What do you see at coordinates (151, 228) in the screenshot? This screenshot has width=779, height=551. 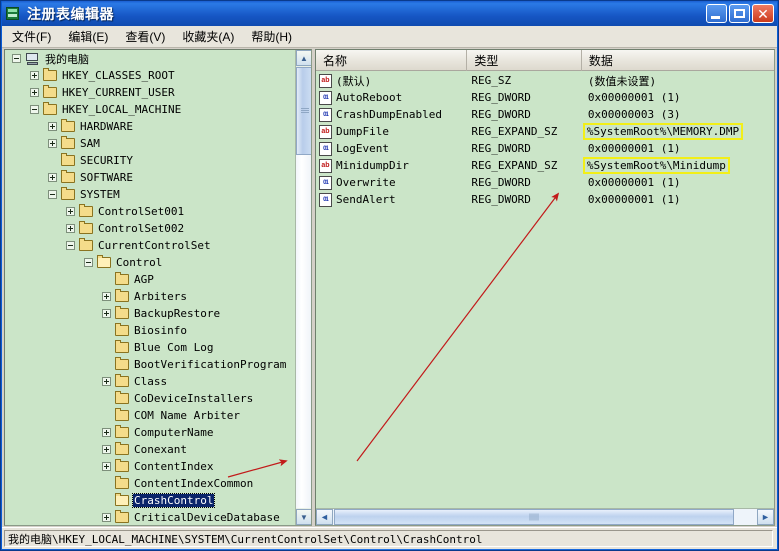 I see `tree-node: ControlSet002` at bounding box center [151, 228].